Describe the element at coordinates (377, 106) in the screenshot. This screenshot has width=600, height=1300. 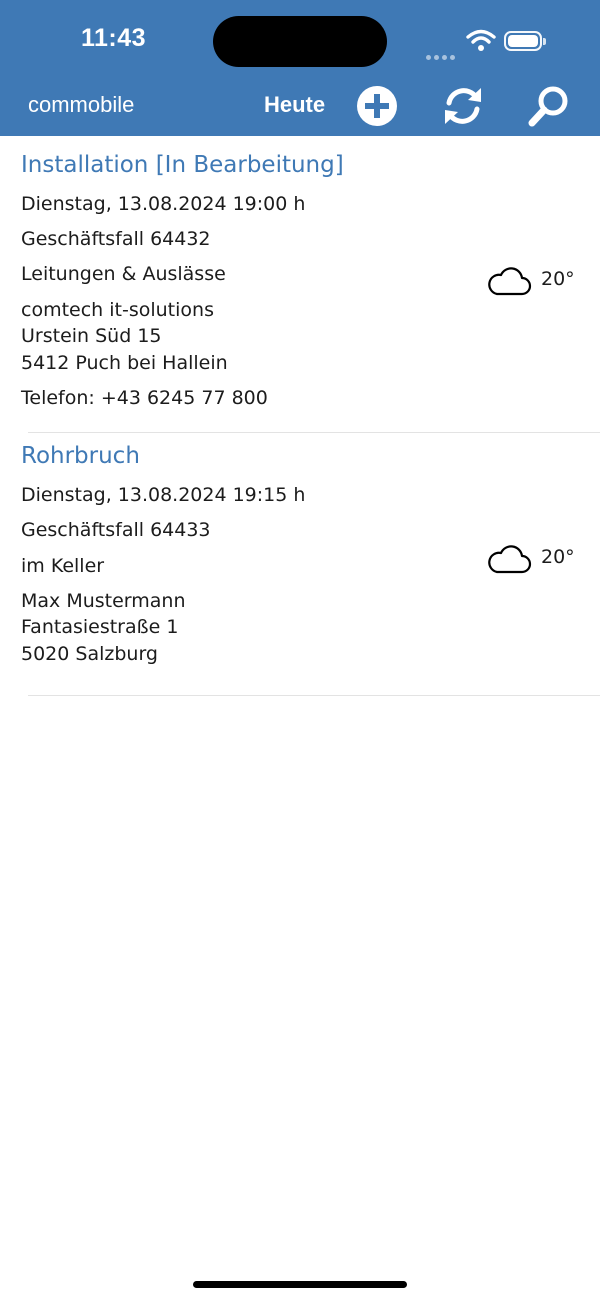
I see `plus-circle-icon` at that location.